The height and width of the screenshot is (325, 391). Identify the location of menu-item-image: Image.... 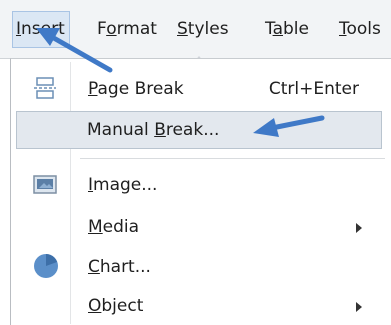
(200, 185).